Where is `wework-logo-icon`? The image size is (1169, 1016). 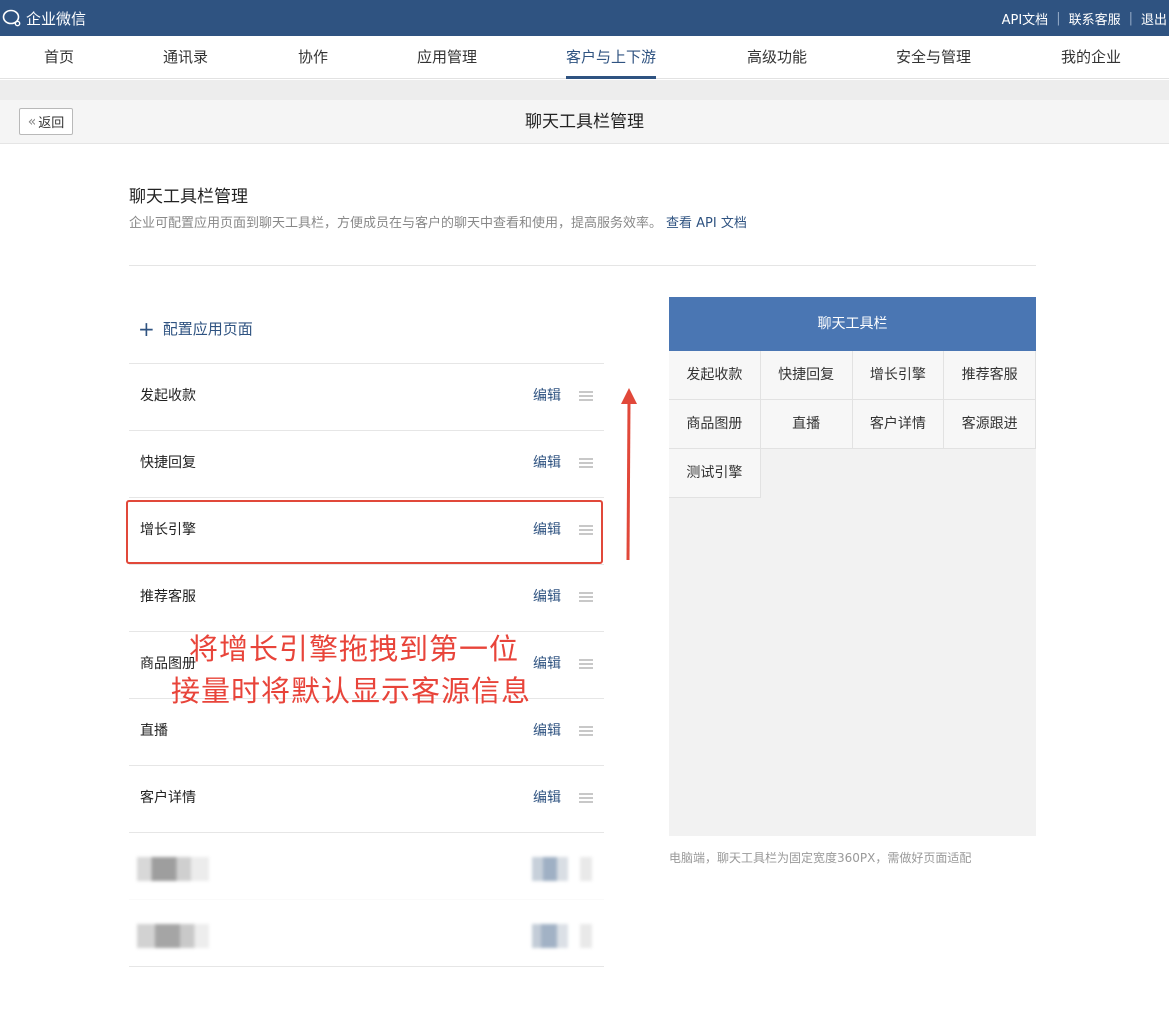 wework-logo-icon is located at coordinates (11, 18).